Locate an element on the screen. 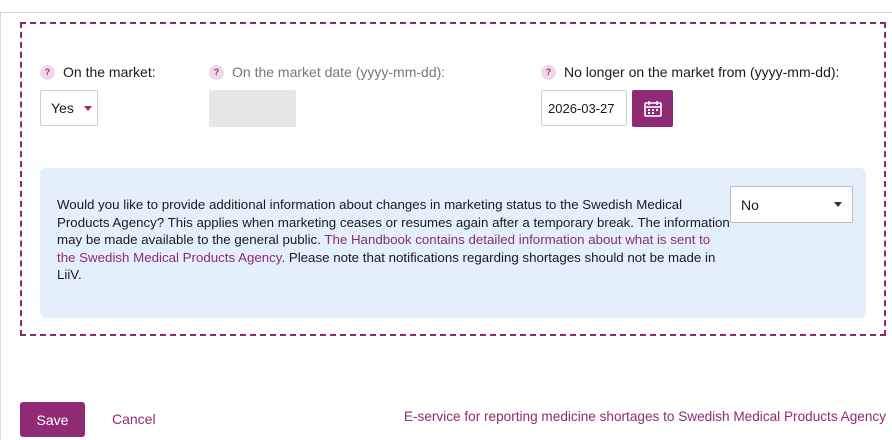 The image size is (892, 440). market-date-label: On the market date (yyyy-mm-dd): is located at coordinates (339, 72).